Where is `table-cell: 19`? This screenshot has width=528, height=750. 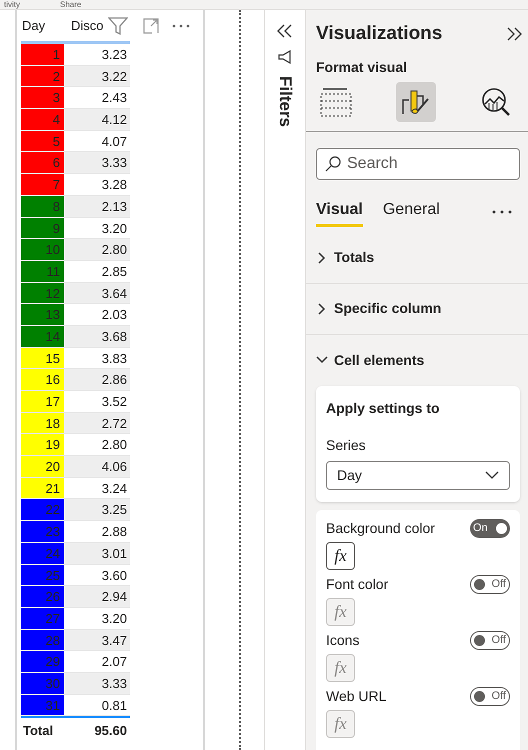 table-cell: 19 is located at coordinates (42, 445).